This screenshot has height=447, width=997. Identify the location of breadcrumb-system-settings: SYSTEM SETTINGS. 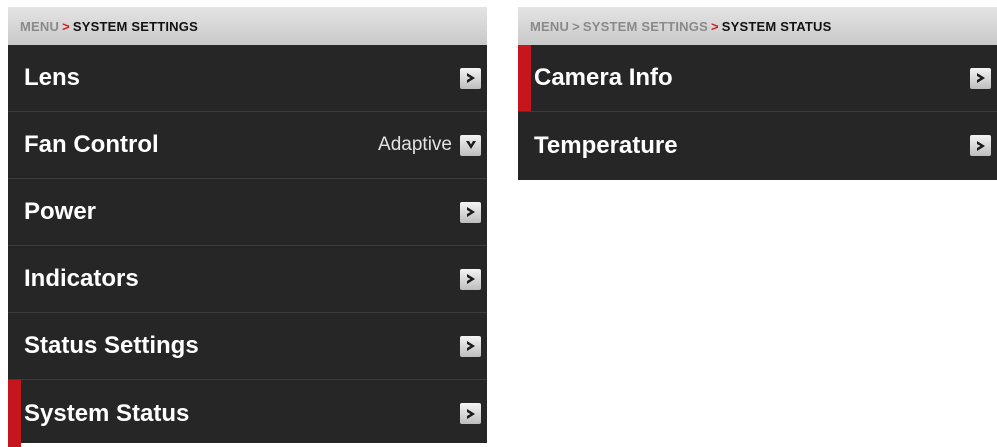
(645, 26).